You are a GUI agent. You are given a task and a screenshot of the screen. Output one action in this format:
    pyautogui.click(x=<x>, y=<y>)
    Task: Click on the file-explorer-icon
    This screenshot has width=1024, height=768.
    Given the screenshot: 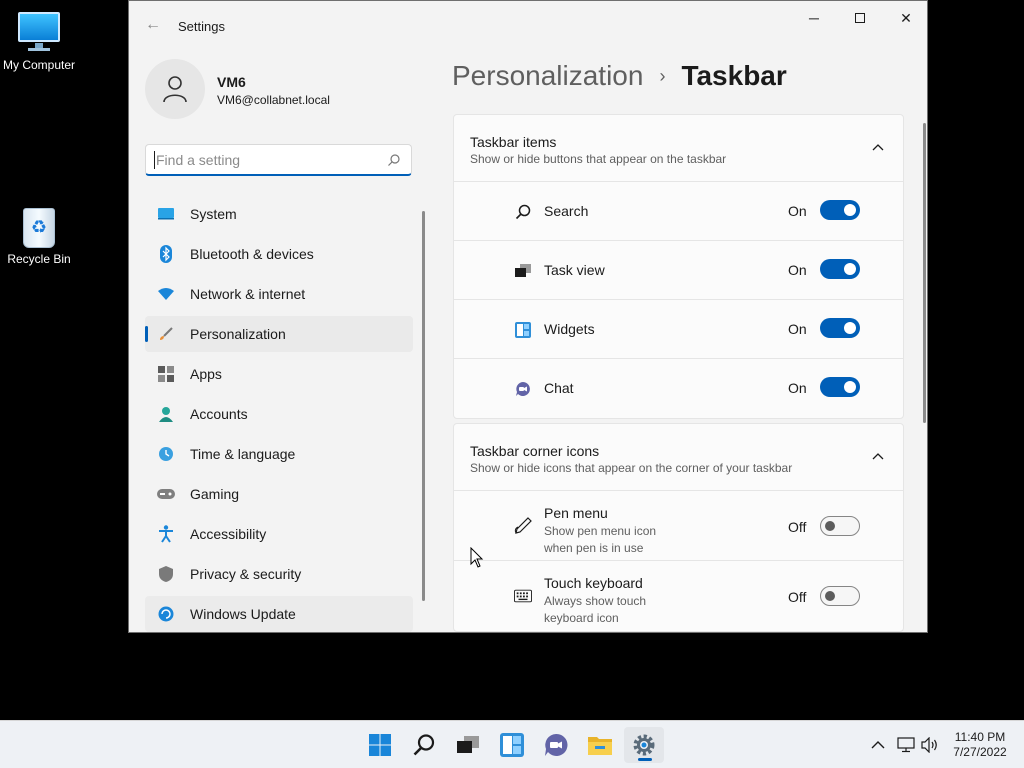 What is the action you would take?
    pyautogui.click(x=600, y=746)
    